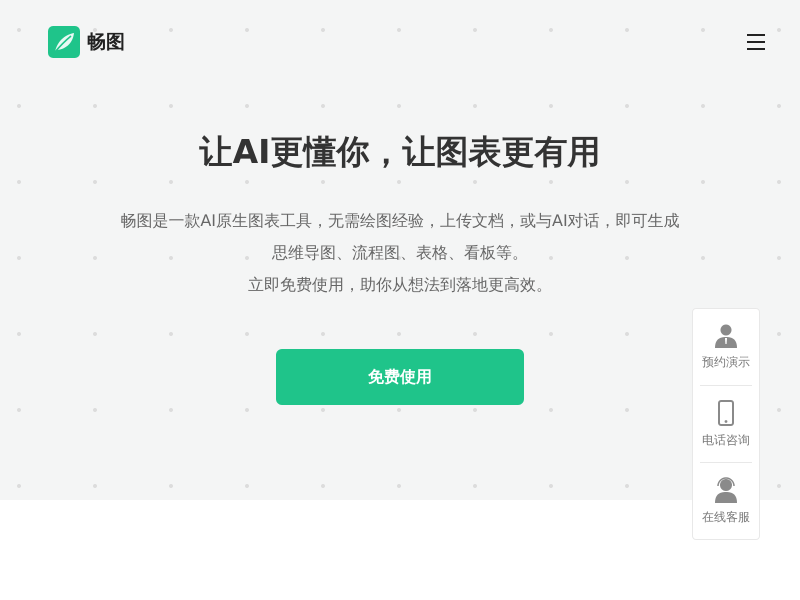  Describe the element at coordinates (726, 489) in the screenshot. I see `headset-person-icon` at that location.